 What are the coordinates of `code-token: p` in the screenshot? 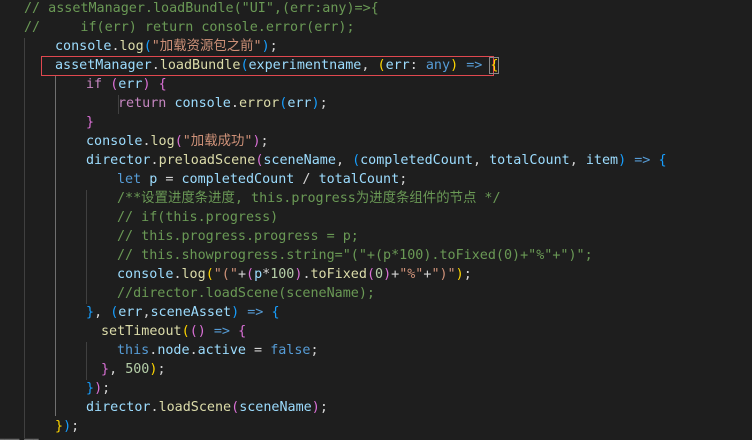 It's located at (258, 274).